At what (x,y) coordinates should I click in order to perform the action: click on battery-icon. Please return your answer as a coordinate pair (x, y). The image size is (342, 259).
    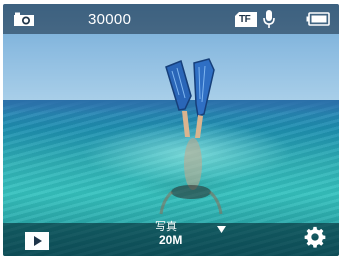
    Looking at the image, I should click on (318, 19).